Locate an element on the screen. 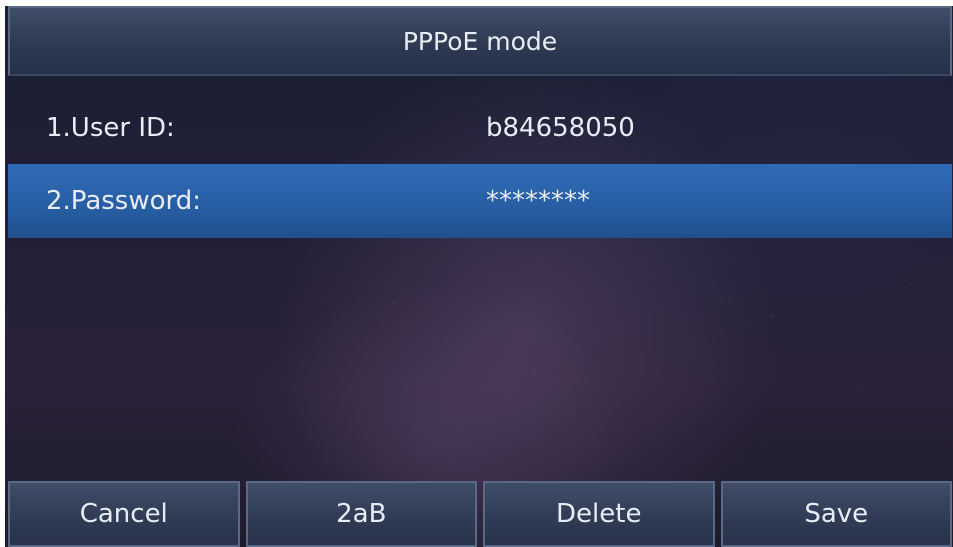 This screenshot has height=547, width=953. password-row: 2.Password: ******** is located at coordinates (480, 201).